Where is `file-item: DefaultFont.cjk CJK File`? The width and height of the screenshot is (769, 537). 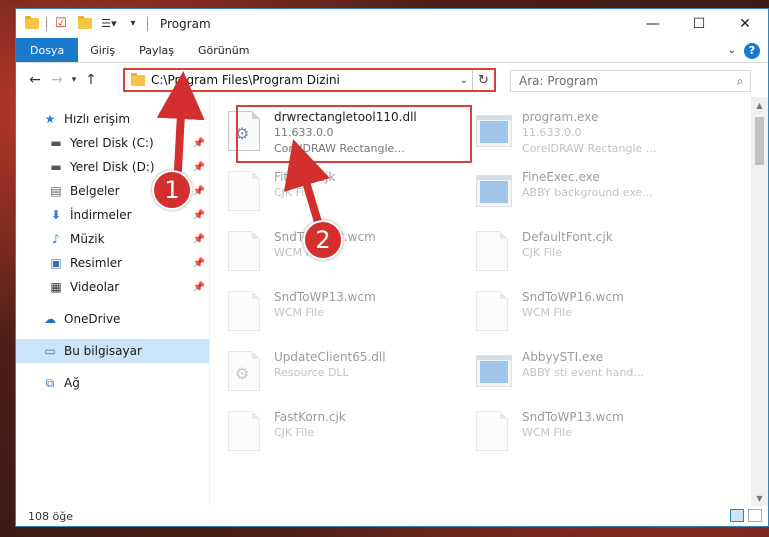
file-item: DefaultFont.cjk CJK File is located at coordinates (588, 254).